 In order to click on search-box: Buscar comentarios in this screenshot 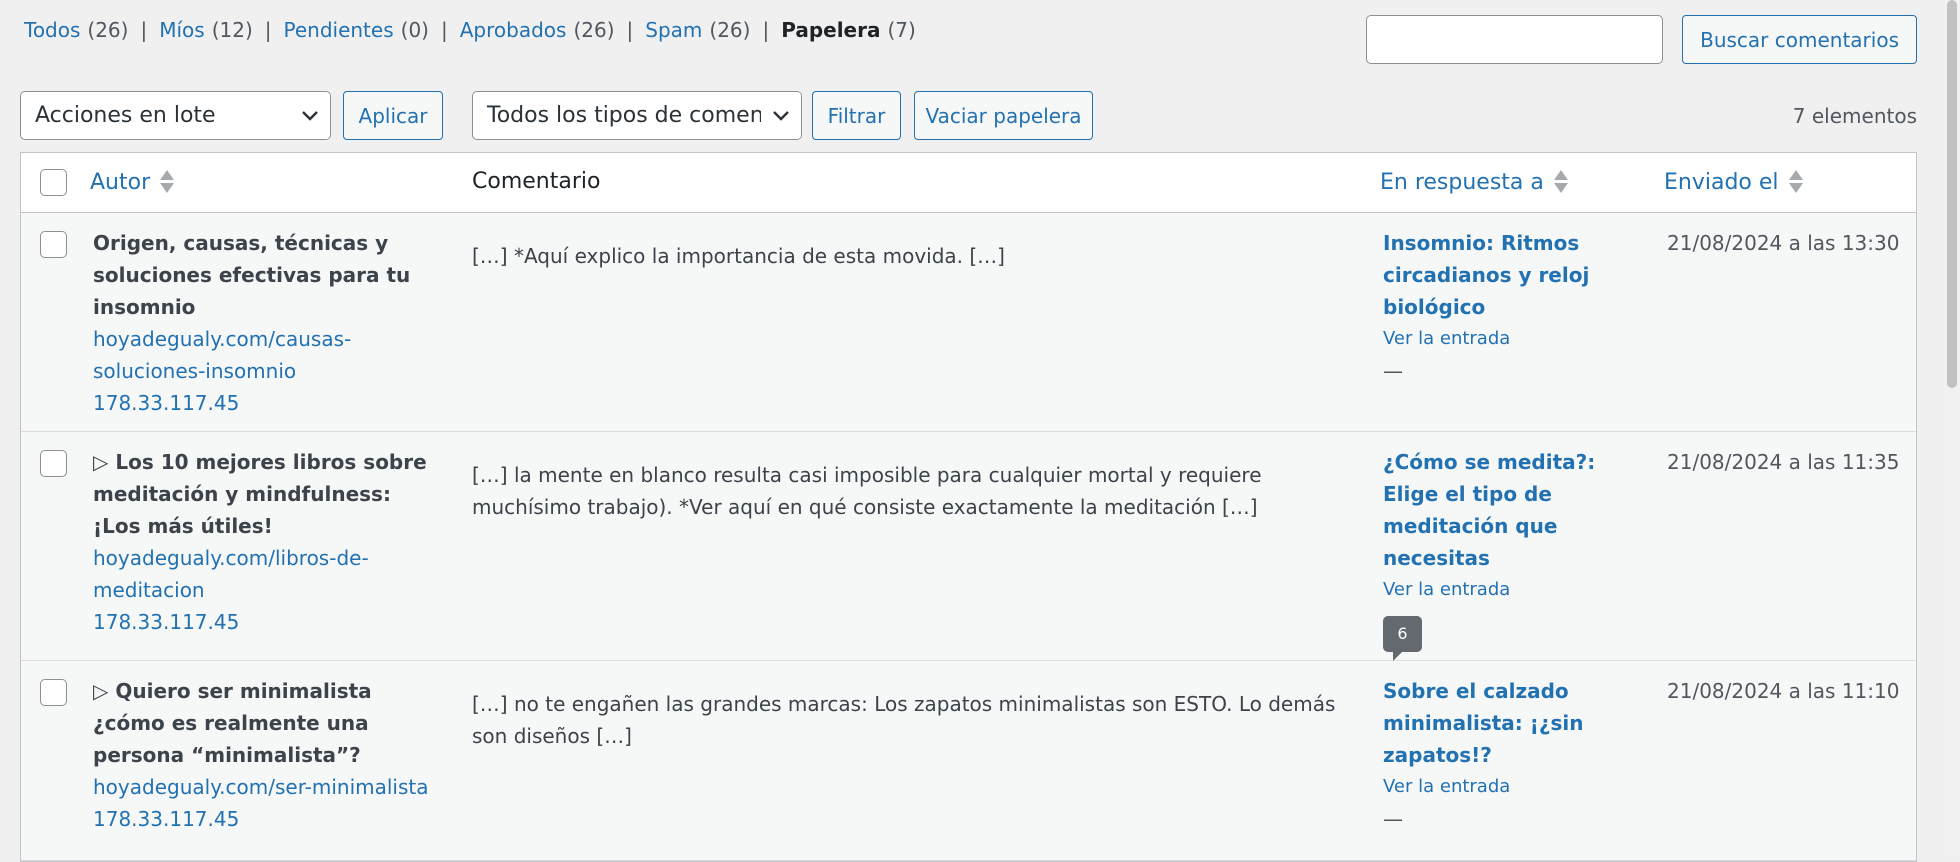, I will do `click(1641, 39)`.